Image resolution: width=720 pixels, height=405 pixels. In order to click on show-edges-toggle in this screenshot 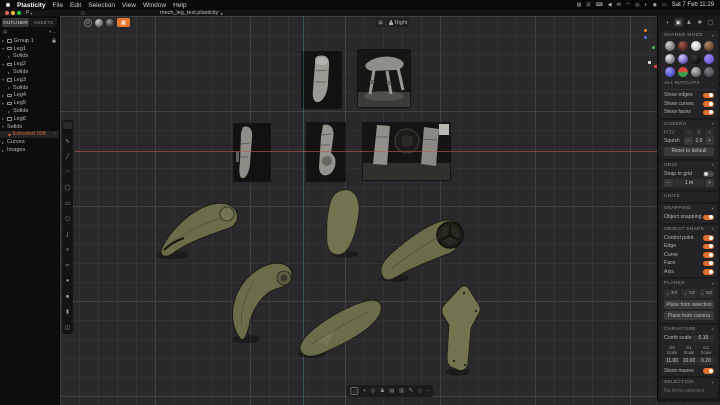, I will do `click(708, 95)`.